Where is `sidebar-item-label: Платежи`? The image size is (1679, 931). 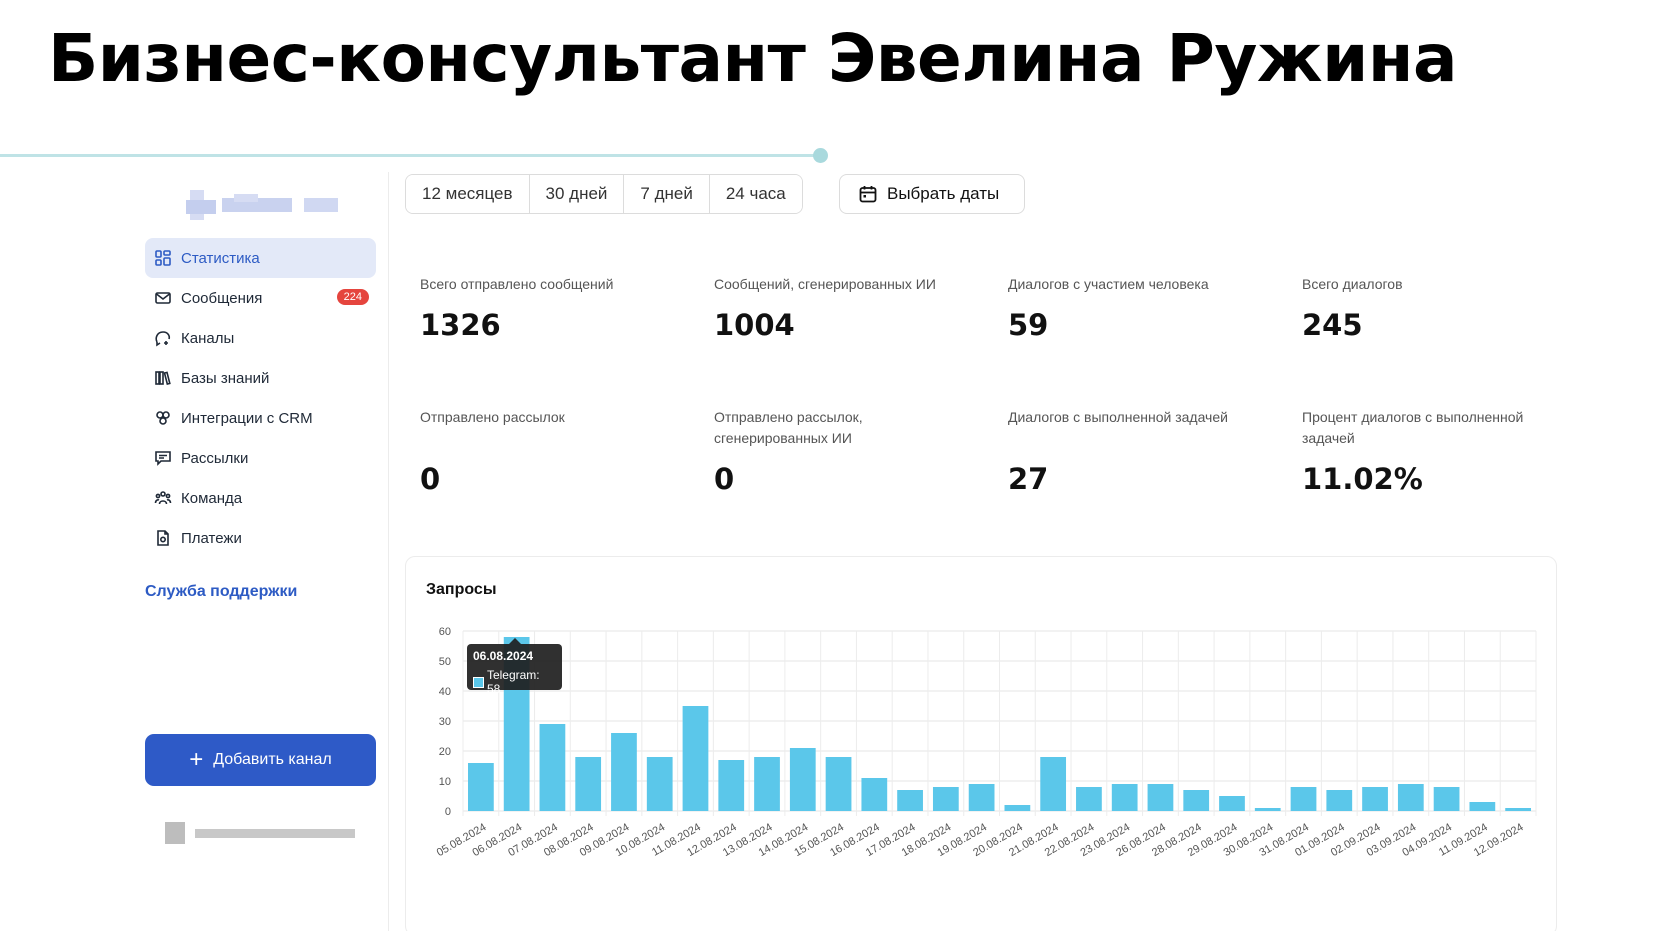
sidebar-item-label: Платежи is located at coordinates (211, 538).